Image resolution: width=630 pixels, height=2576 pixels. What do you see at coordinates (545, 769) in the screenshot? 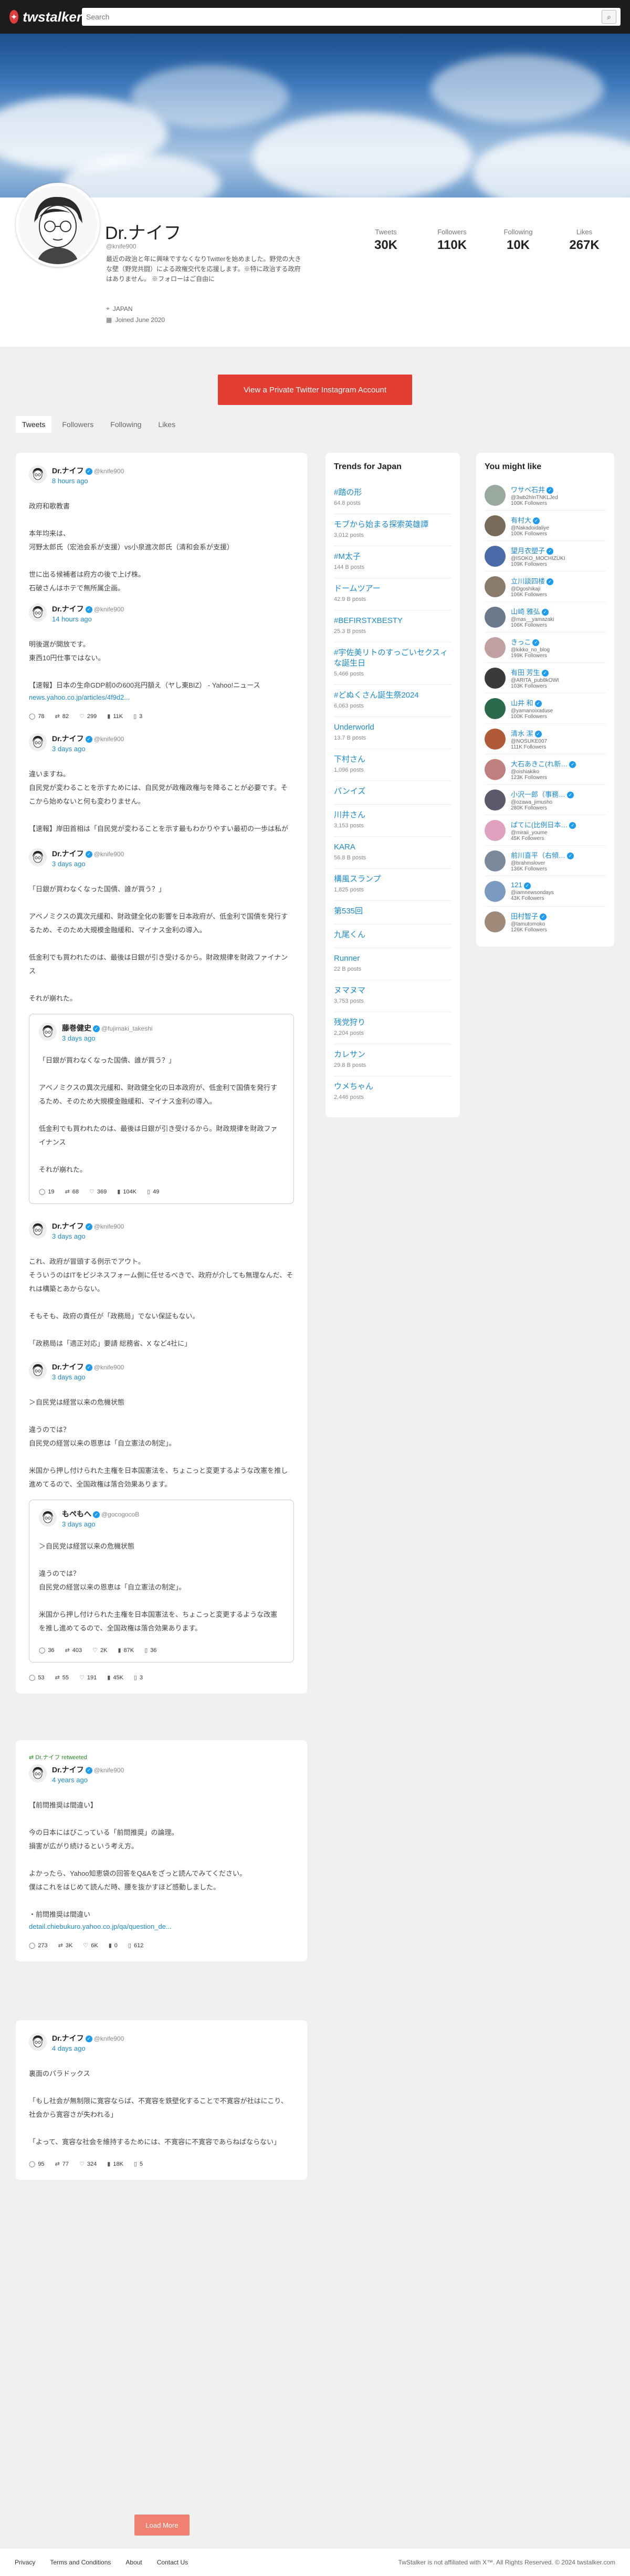
I see `suggested-user: 大石あきこ(れ新… ✓ @oishiakiko 123K Followers` at bounding box center [545, 769].